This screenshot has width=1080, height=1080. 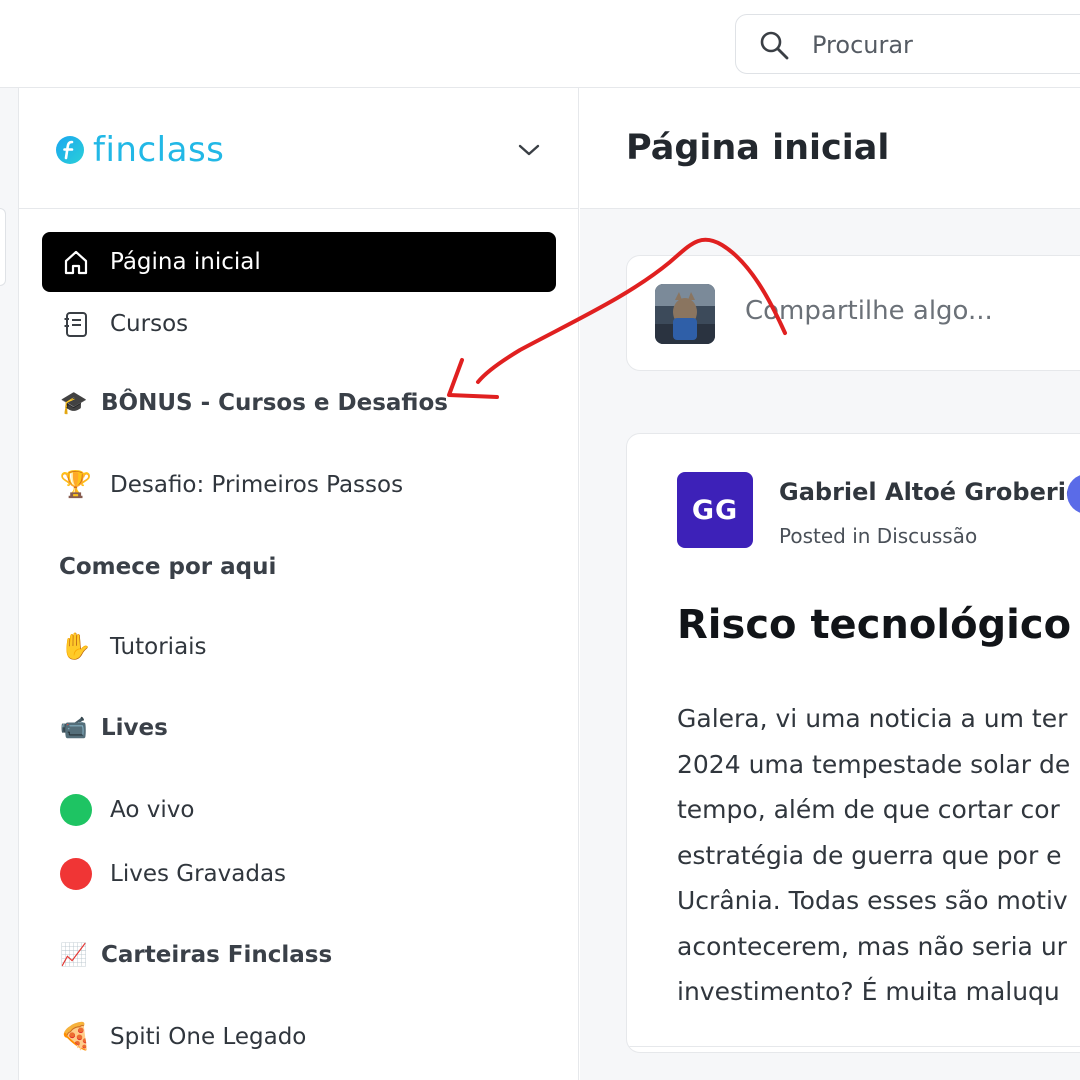 I want to click on top-bar, so click(x=540, y=44).